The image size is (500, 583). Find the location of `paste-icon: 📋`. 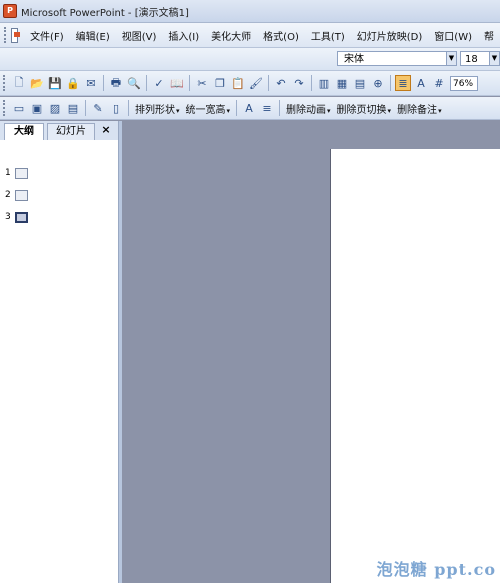

paste-icon: 📋 is located at coordinates (238, 83).